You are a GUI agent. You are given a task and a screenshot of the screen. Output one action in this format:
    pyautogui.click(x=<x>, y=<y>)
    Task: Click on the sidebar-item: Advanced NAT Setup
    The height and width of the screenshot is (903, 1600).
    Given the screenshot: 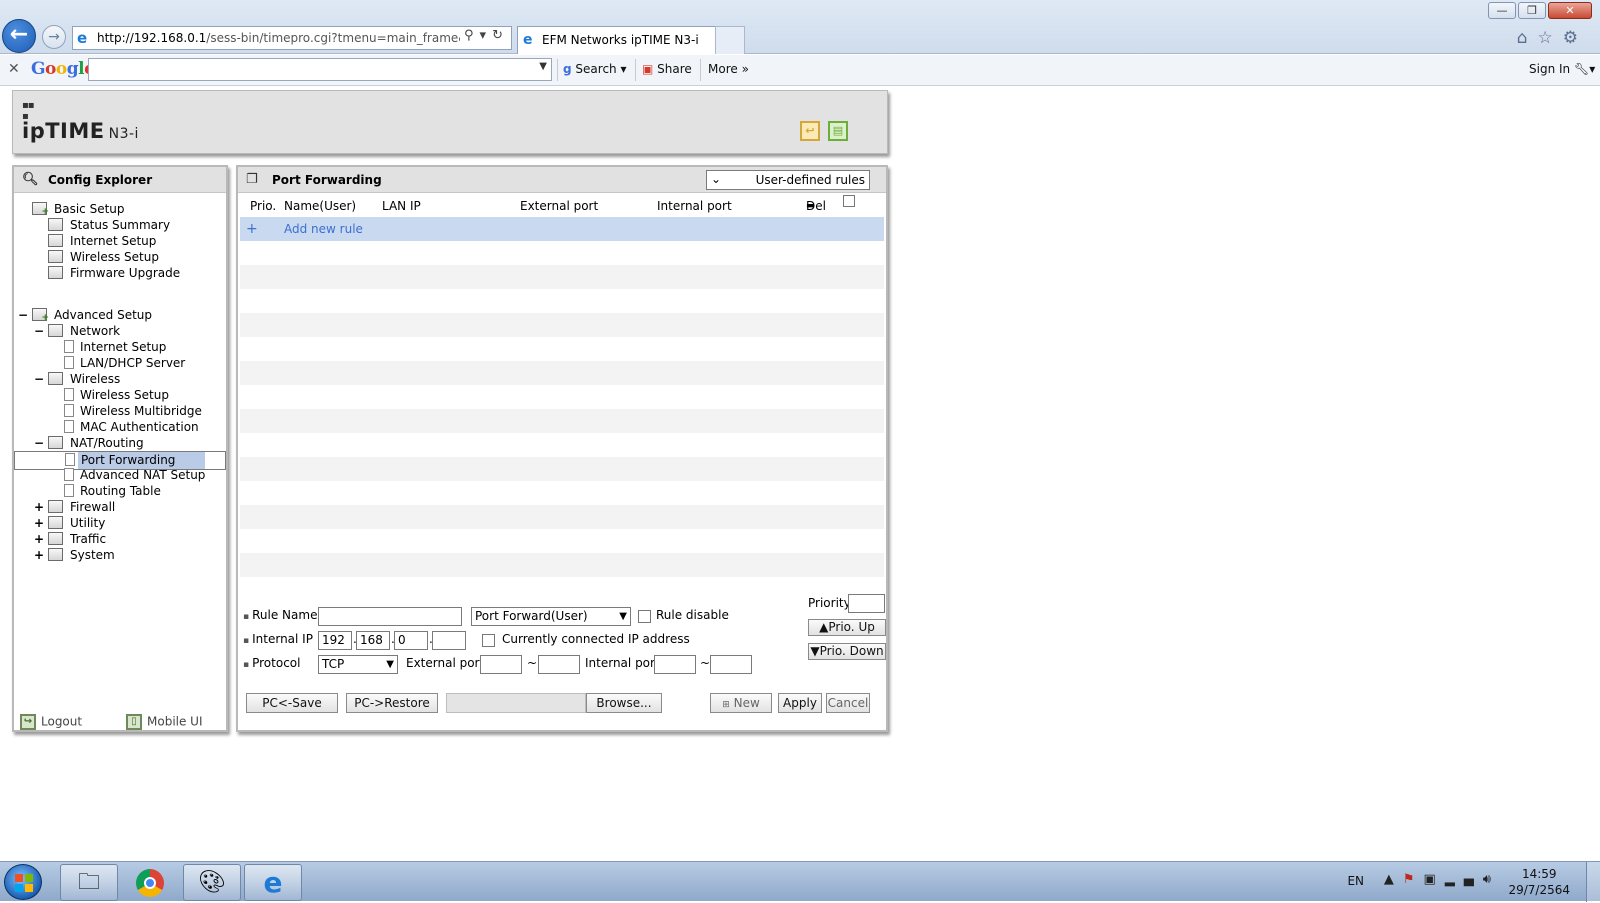 What is the action you would take?
    pyautogui.click(x=120, y=475)
    